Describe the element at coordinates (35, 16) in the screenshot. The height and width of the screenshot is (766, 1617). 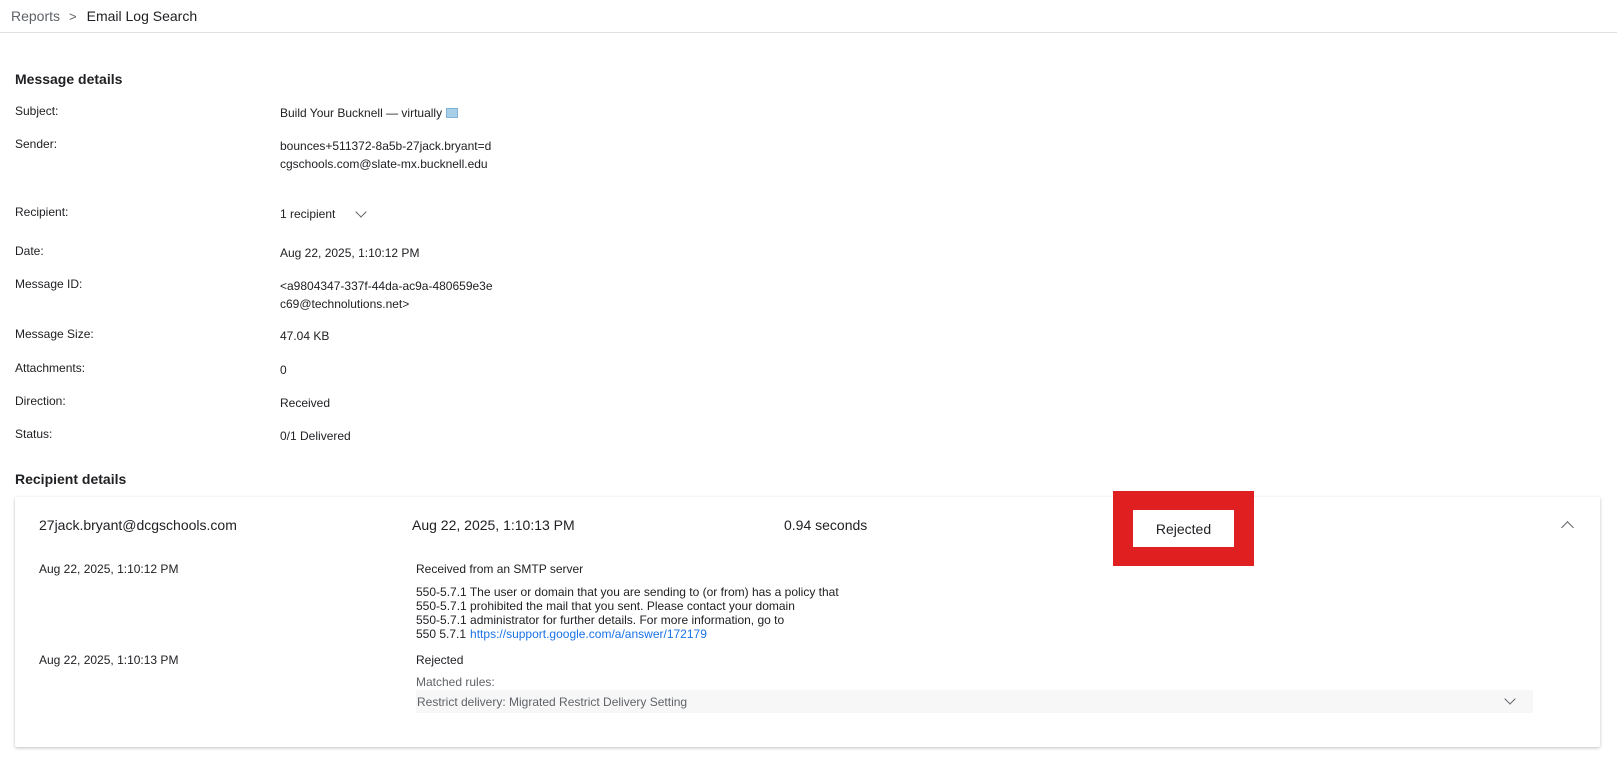
I see `breadcrumb-reports-link: Reports` at that location.